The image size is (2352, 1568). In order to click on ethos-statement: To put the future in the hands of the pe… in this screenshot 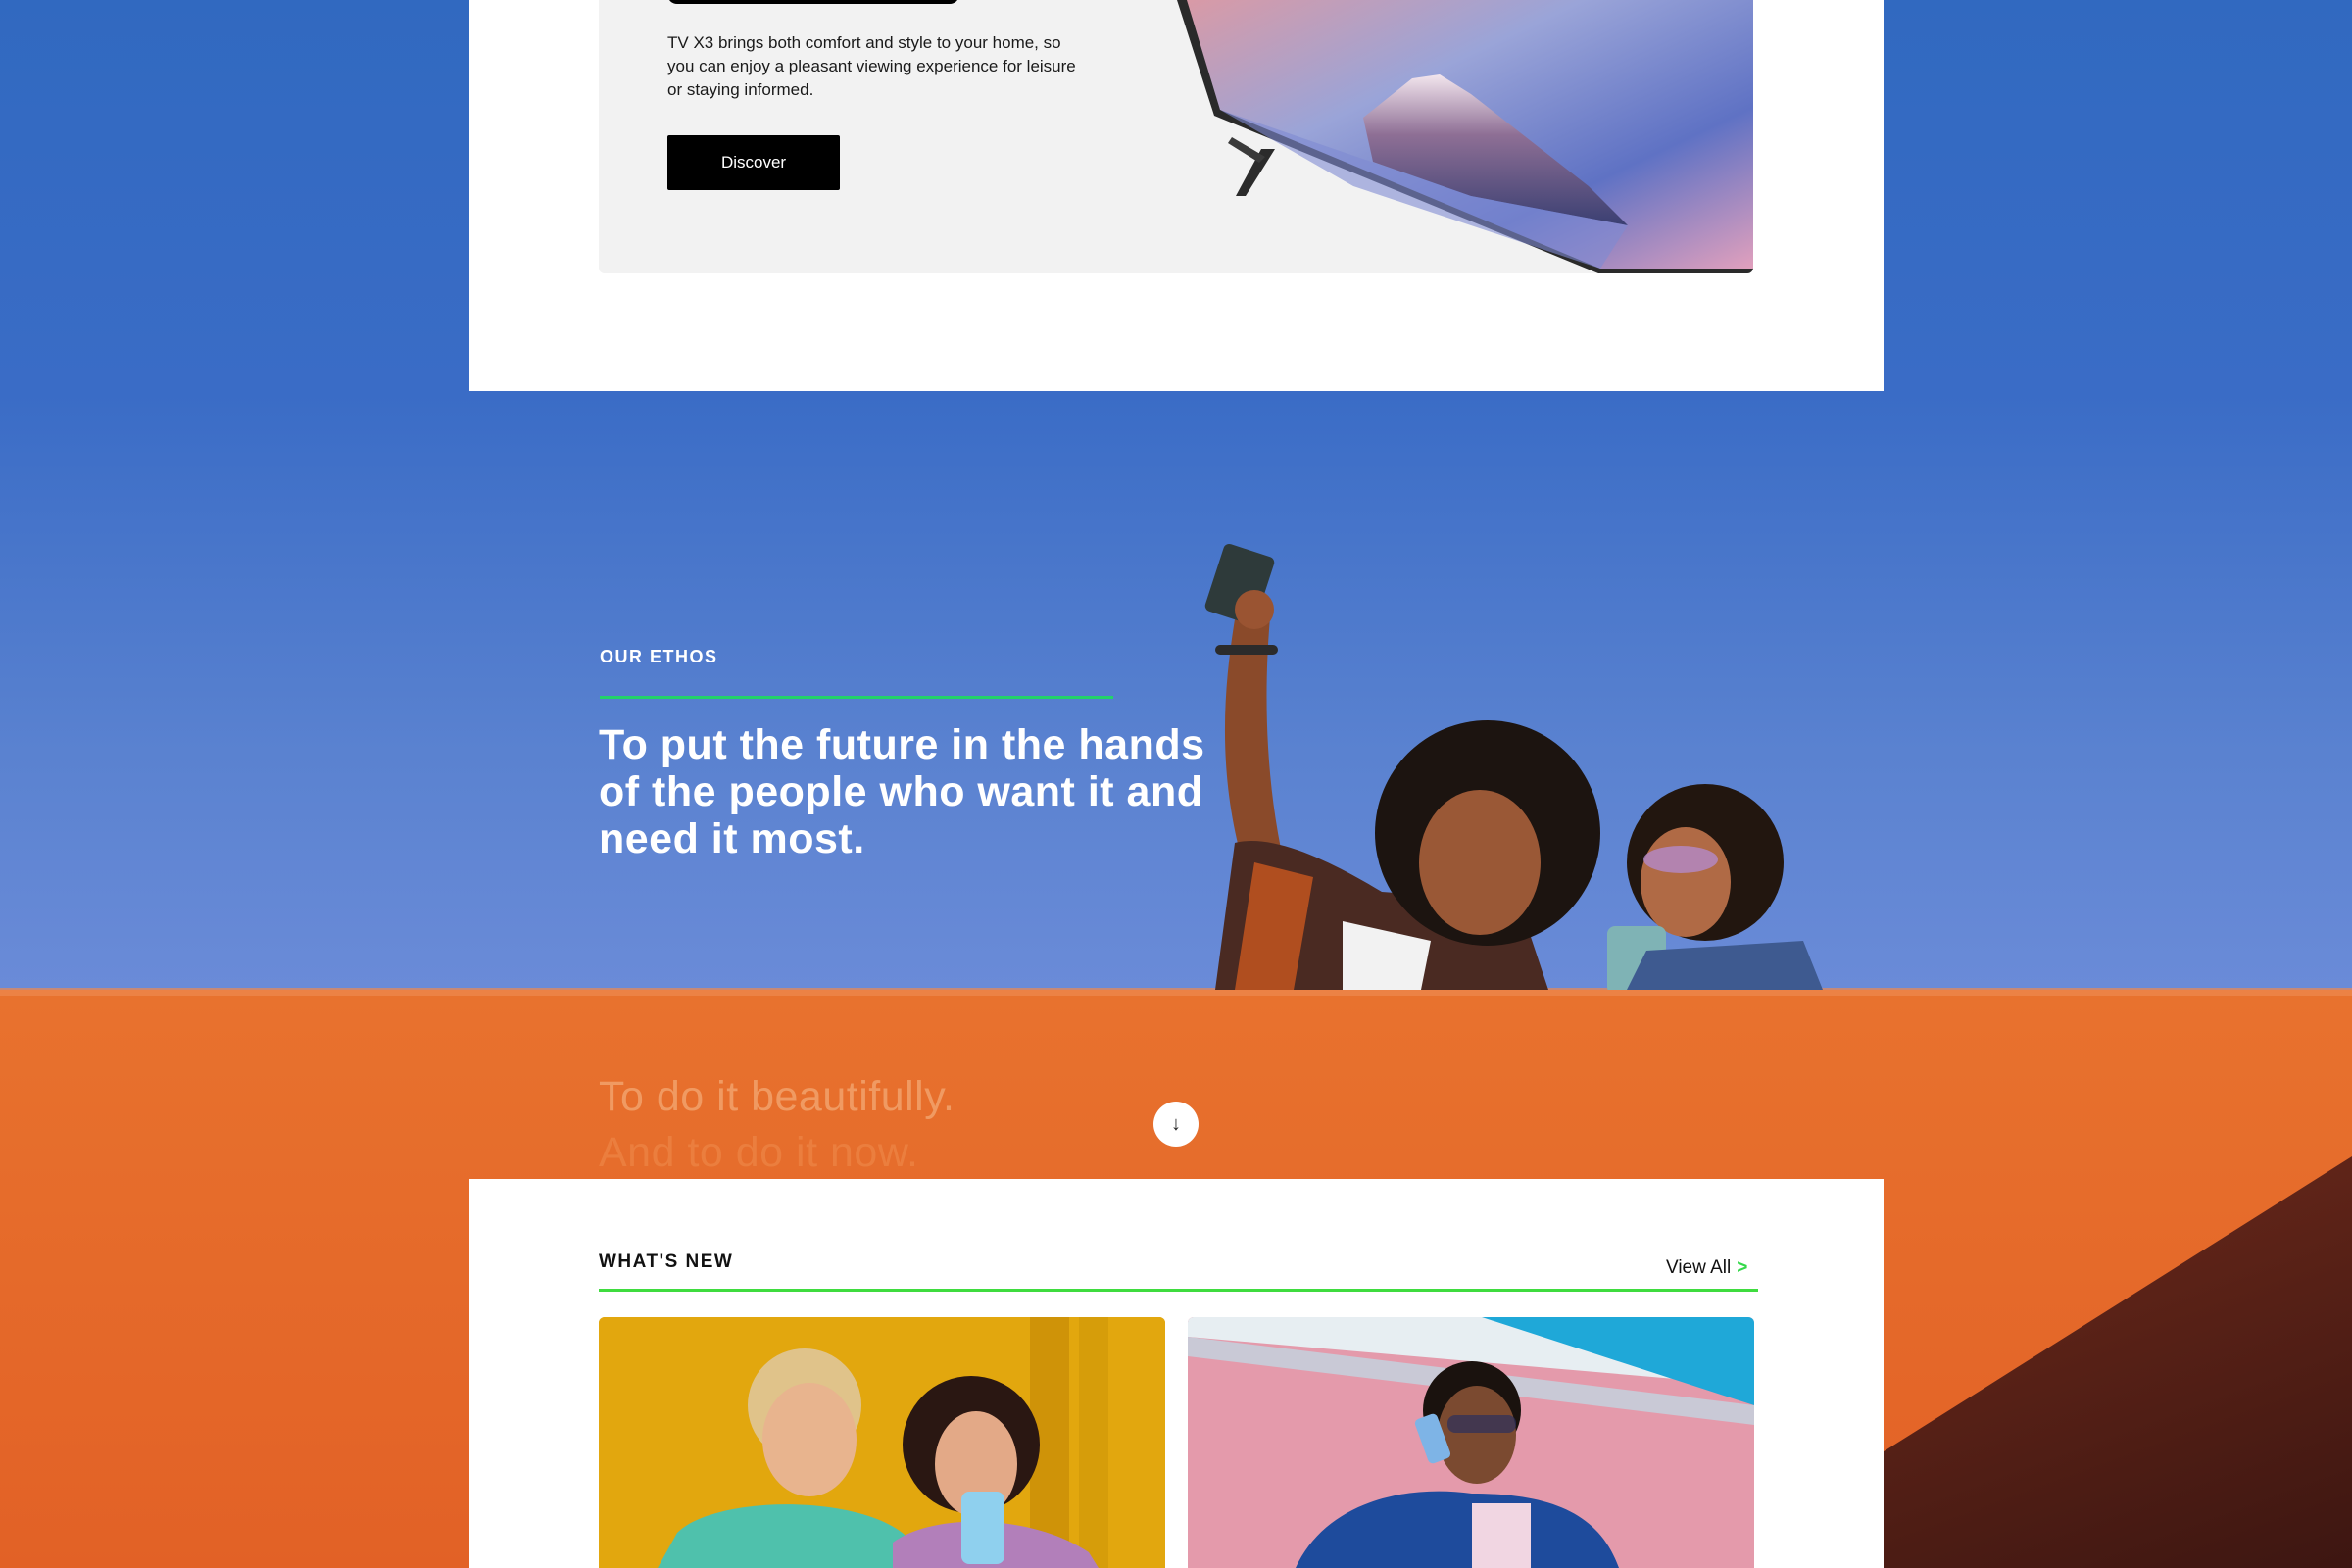, I will do `click(902, 791)`.